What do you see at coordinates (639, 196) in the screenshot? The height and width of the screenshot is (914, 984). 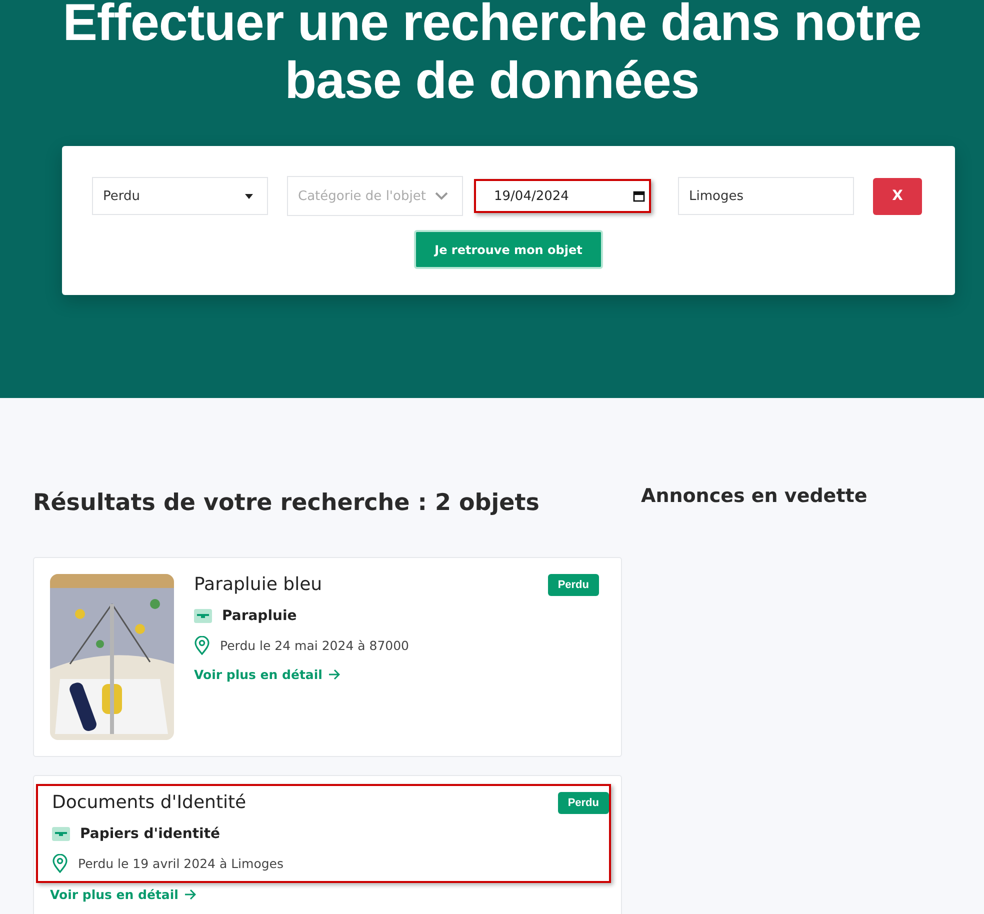 I see `calendar-icon` at bounding box center [639, 196].